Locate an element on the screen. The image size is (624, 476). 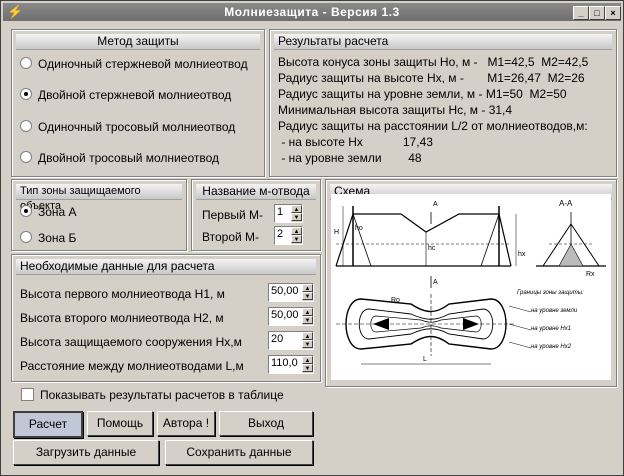
save-data-button: Сохранить данные is located at coordinates (239, 452).